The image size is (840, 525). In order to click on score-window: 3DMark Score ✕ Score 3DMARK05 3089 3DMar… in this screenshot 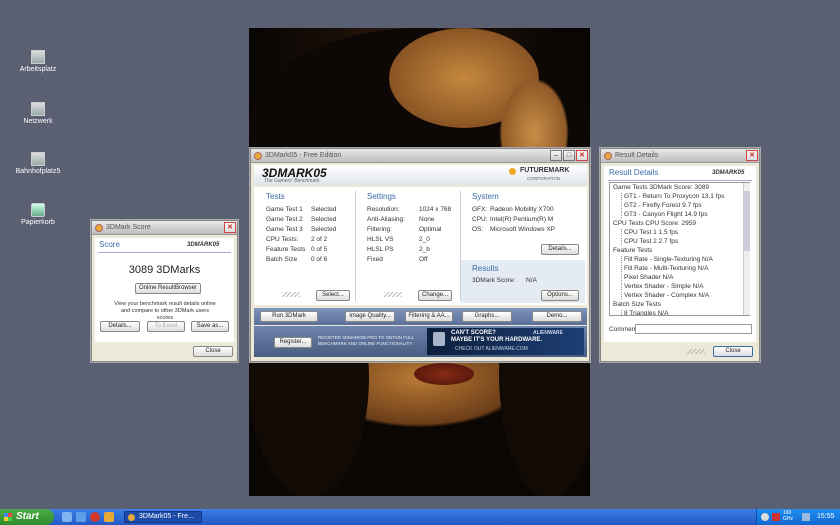, I will do `click(164, 291)`.